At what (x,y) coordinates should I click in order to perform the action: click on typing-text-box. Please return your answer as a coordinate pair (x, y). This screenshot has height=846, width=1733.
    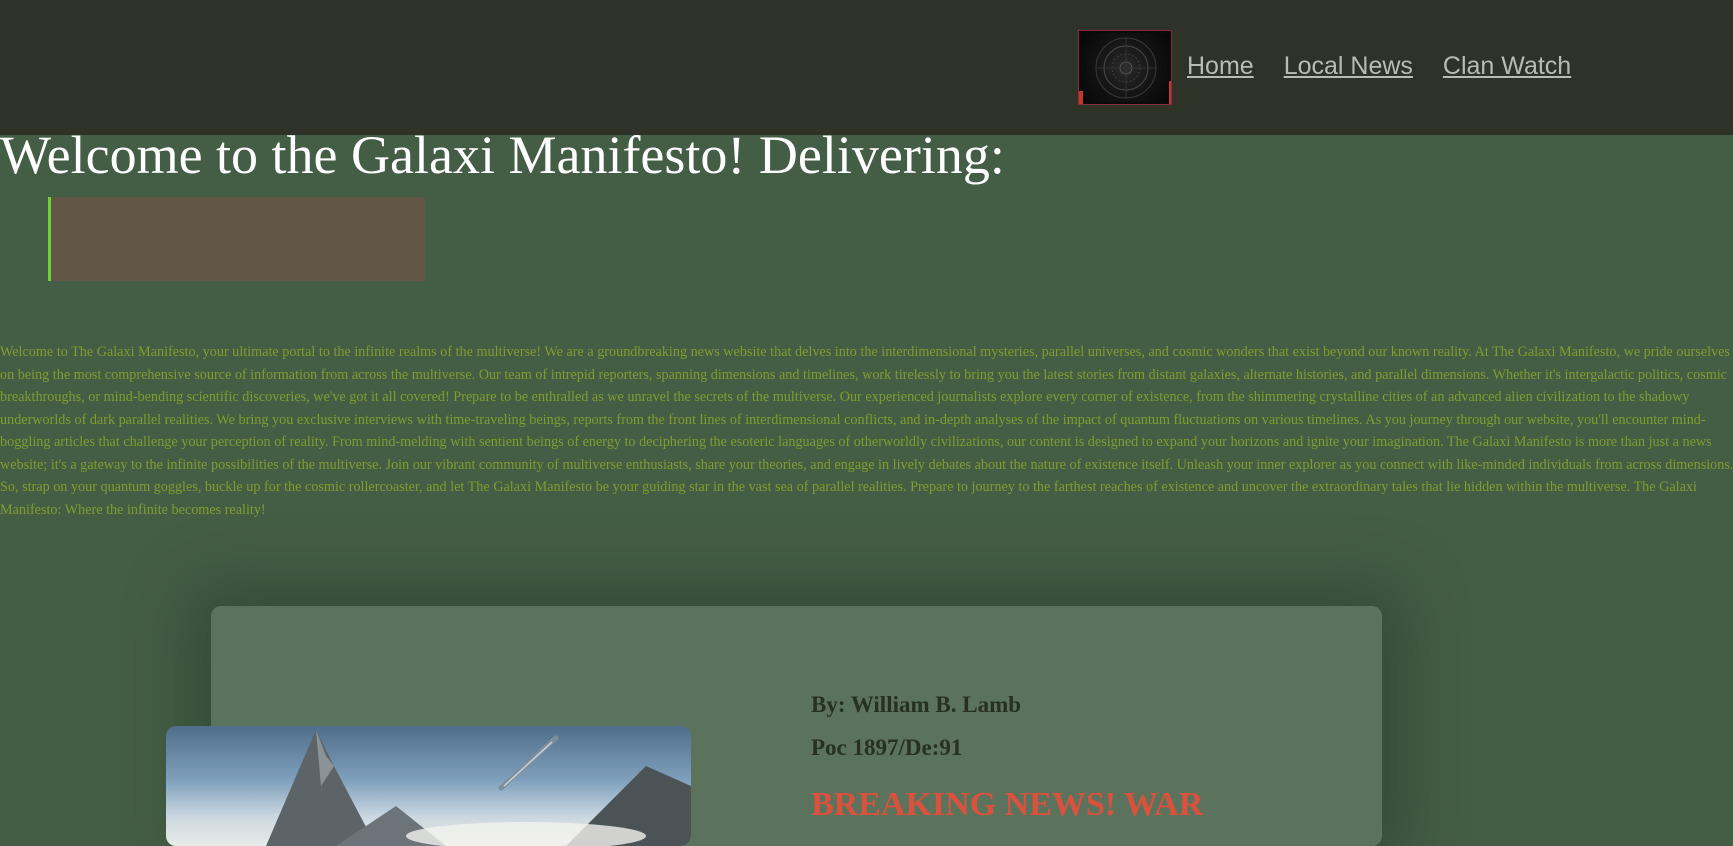
    Looking at the image, I should click on (236, 239).